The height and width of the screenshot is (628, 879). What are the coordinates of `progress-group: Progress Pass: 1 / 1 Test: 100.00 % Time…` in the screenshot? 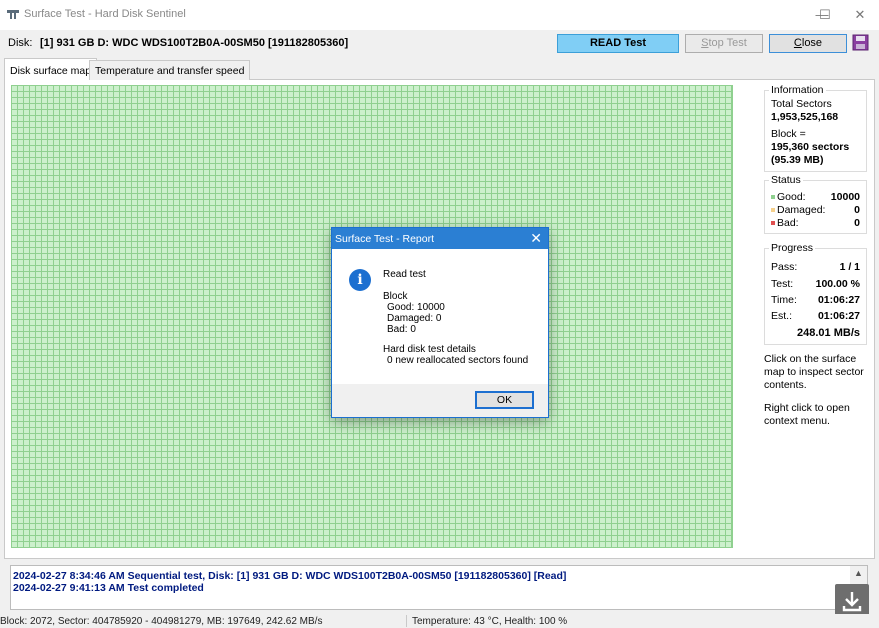 It's located at (815, 293).